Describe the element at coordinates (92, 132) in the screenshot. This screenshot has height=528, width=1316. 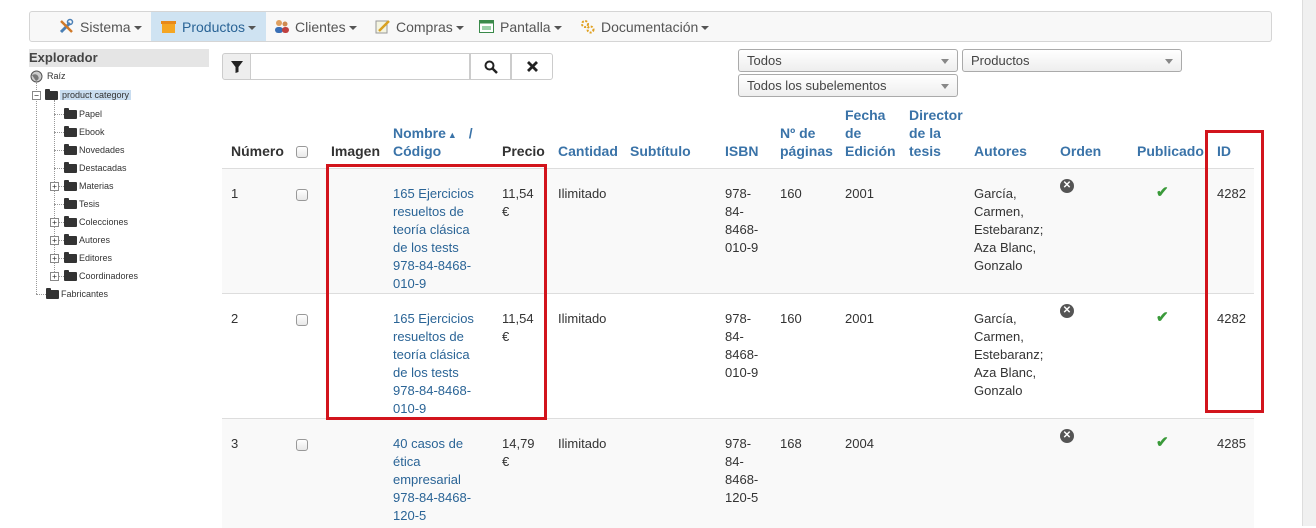
I see `tree-item-label: Ebook` at that location.